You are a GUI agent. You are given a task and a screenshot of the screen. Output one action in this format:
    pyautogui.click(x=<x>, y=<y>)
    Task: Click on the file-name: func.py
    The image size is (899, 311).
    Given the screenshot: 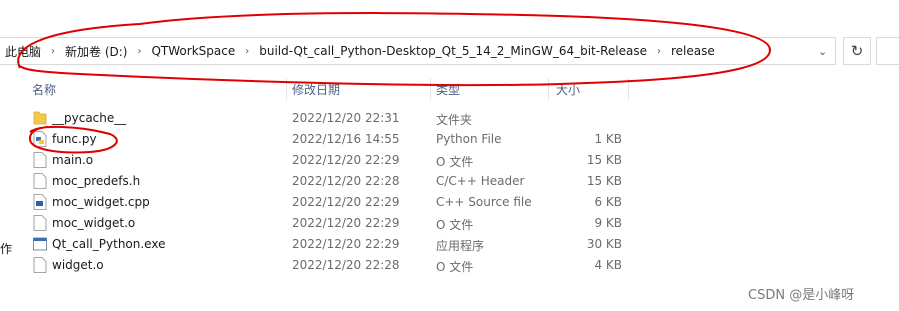 What is the action you would take?
    pyautogui.click(x=74, y=139)
    